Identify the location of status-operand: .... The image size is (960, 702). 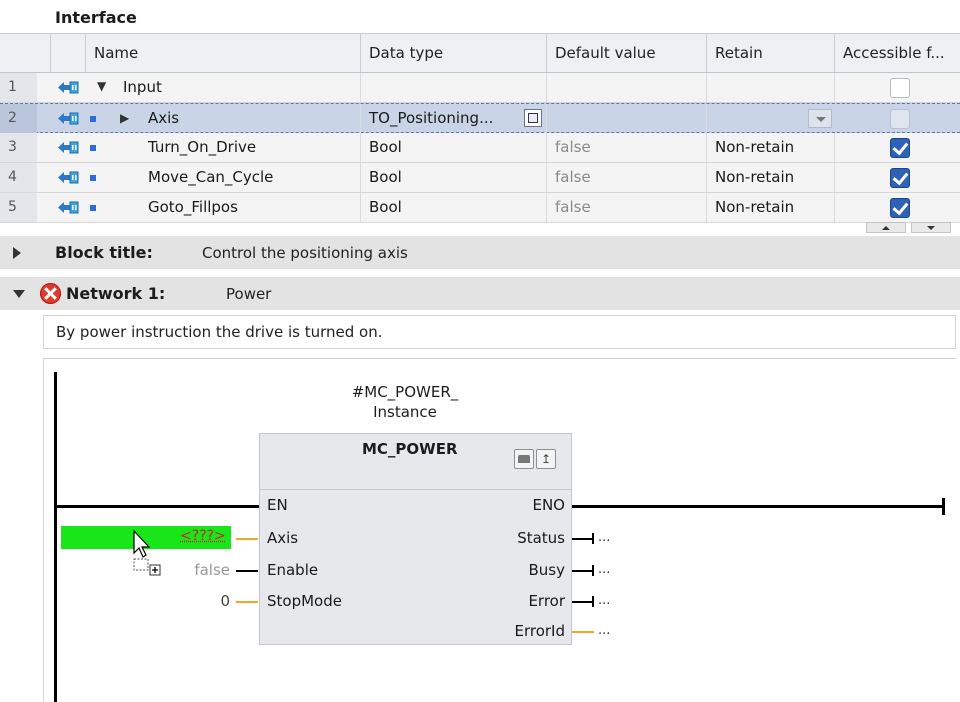
(604, 537).